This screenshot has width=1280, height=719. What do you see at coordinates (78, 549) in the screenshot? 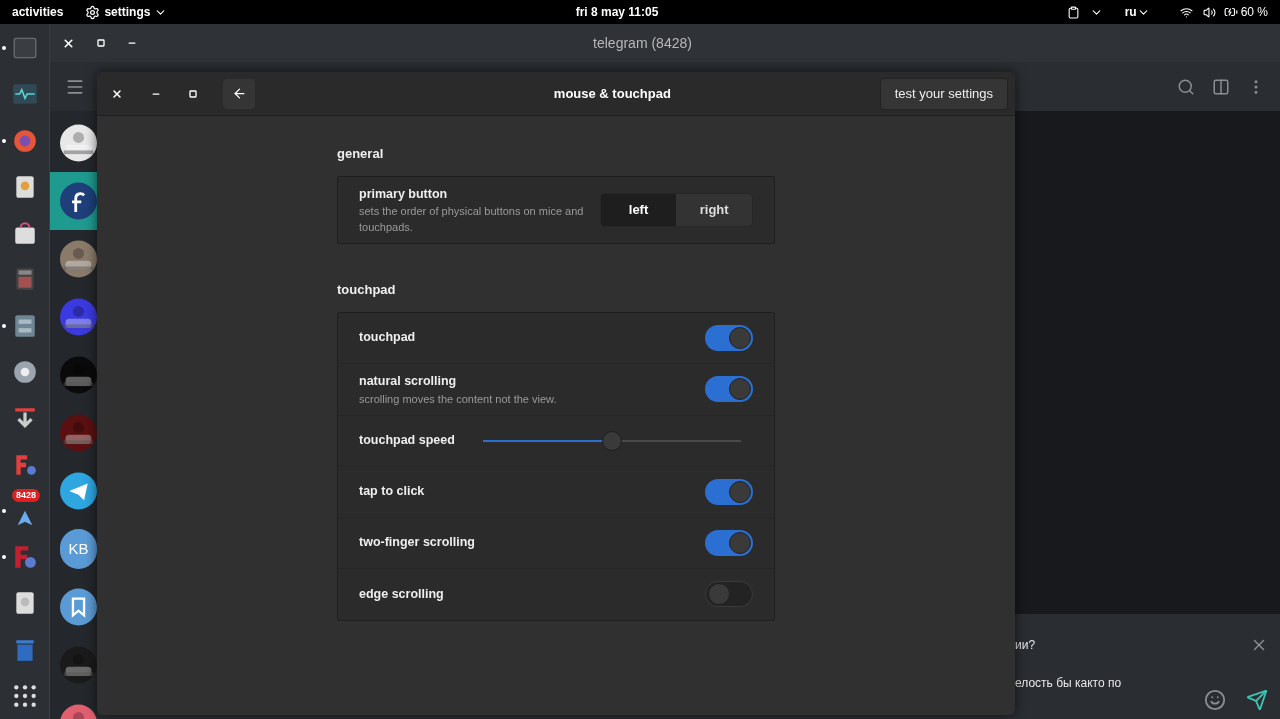
I see `avatar: KB` at bounding box center [78, 549].